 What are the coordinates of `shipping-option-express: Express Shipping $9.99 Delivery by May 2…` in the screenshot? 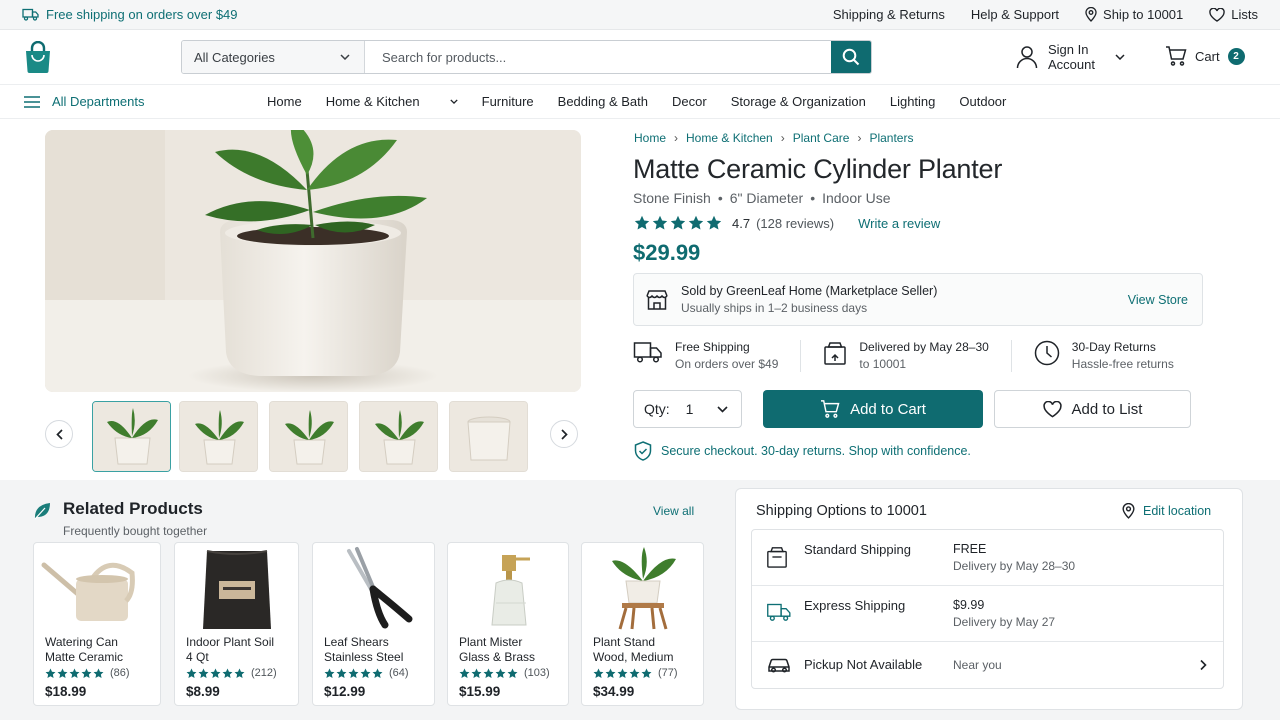 It's located at (987, 614).